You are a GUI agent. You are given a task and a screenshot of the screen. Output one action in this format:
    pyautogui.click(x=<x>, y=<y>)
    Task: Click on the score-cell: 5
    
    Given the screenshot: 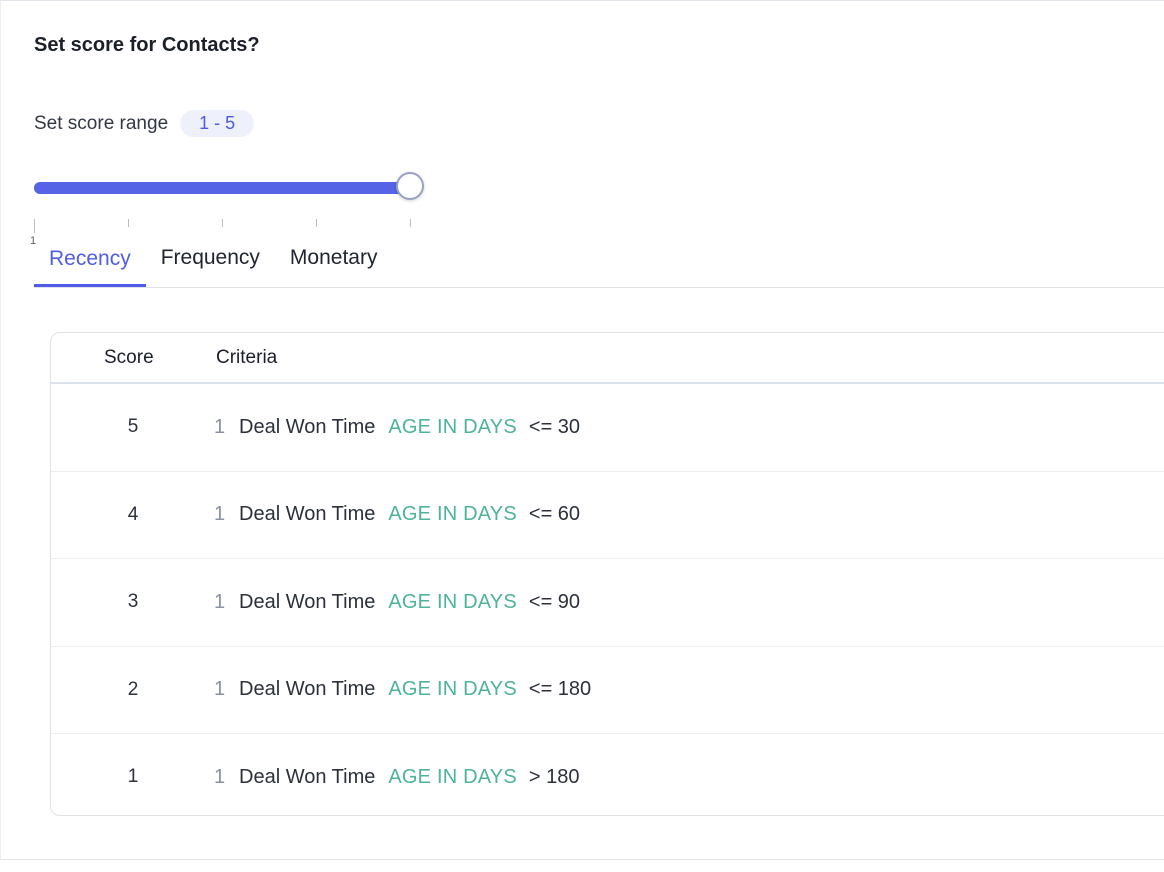 What is the action you would take?
    pyautogui.click(x=133, y=427)
    